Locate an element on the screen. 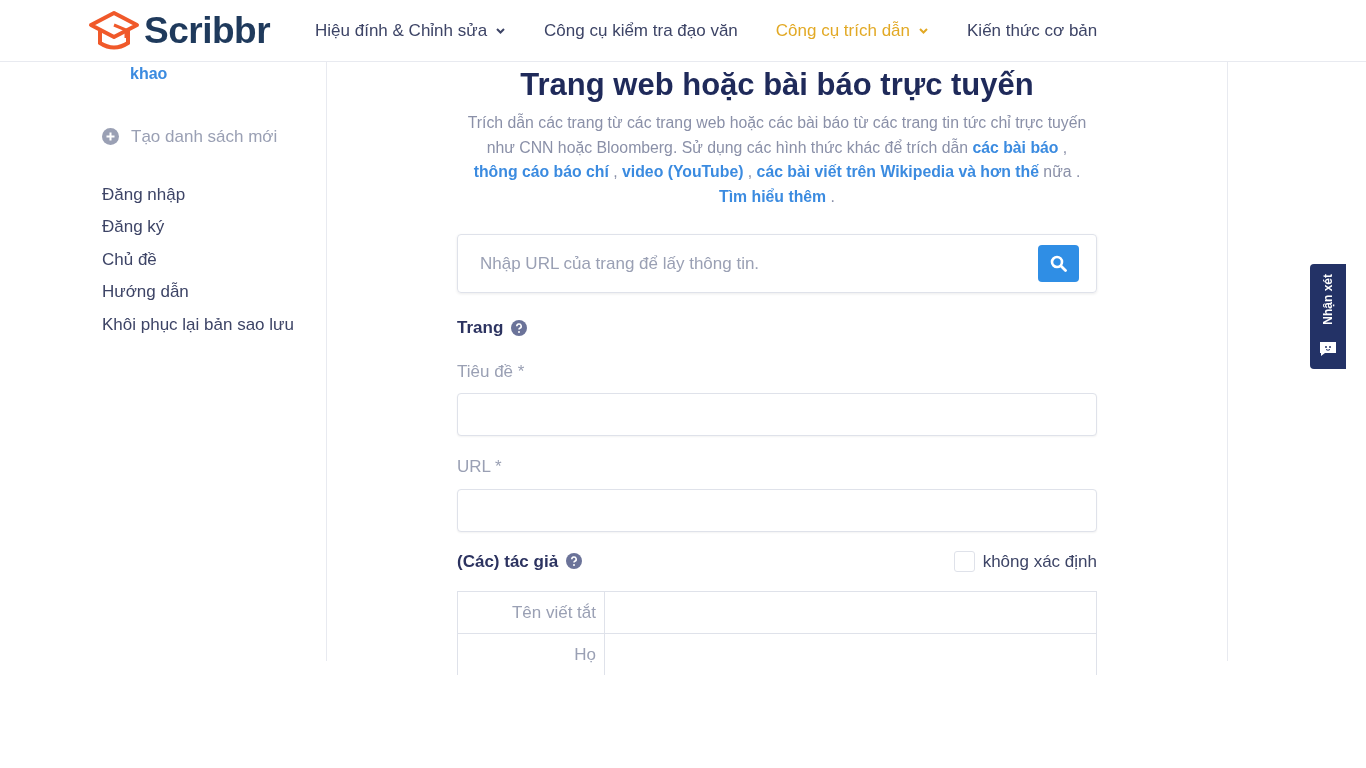  link: các bài báo is located at coordinates (1015, 147).